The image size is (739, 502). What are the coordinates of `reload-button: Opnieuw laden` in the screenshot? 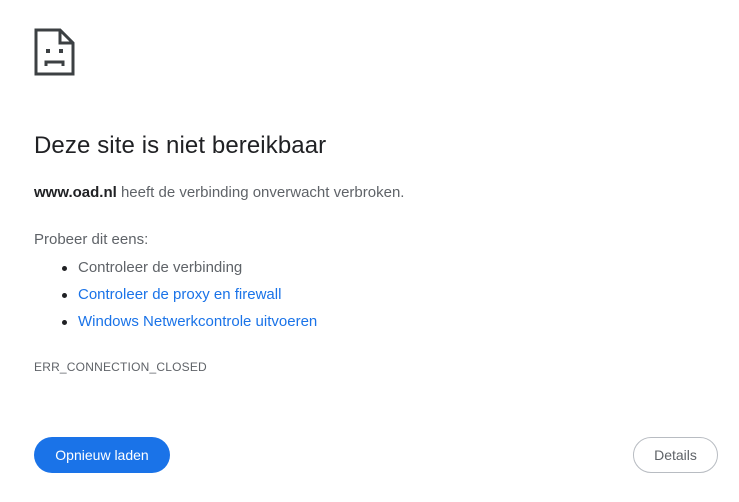 It's located at (102, 455).